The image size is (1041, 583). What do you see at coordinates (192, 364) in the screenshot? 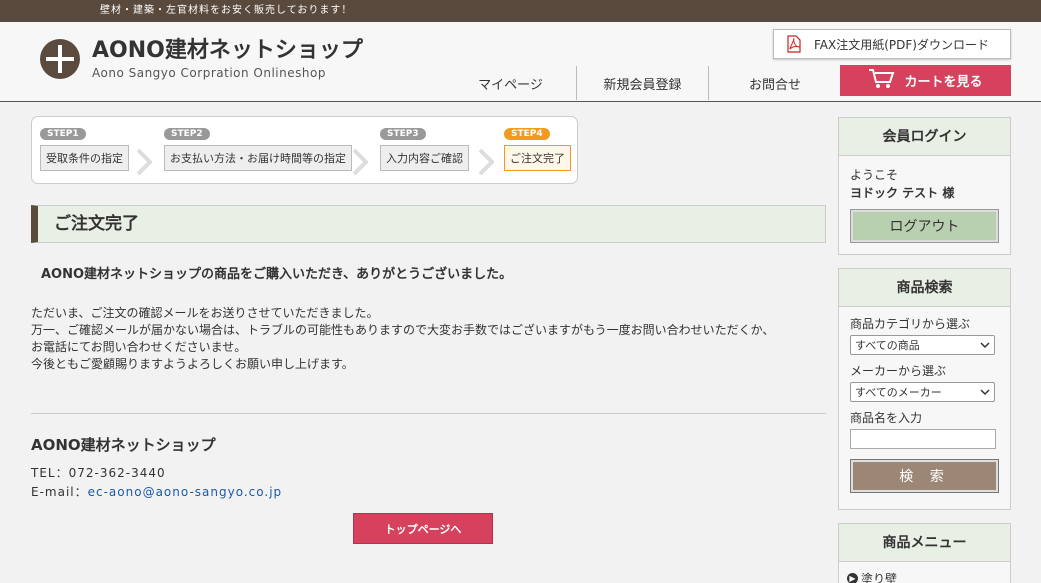
I see `confirmation-line: 今後ともご愛顧賜りますようよろしくお願い申し上げます。` at bounding box center [192, 364].